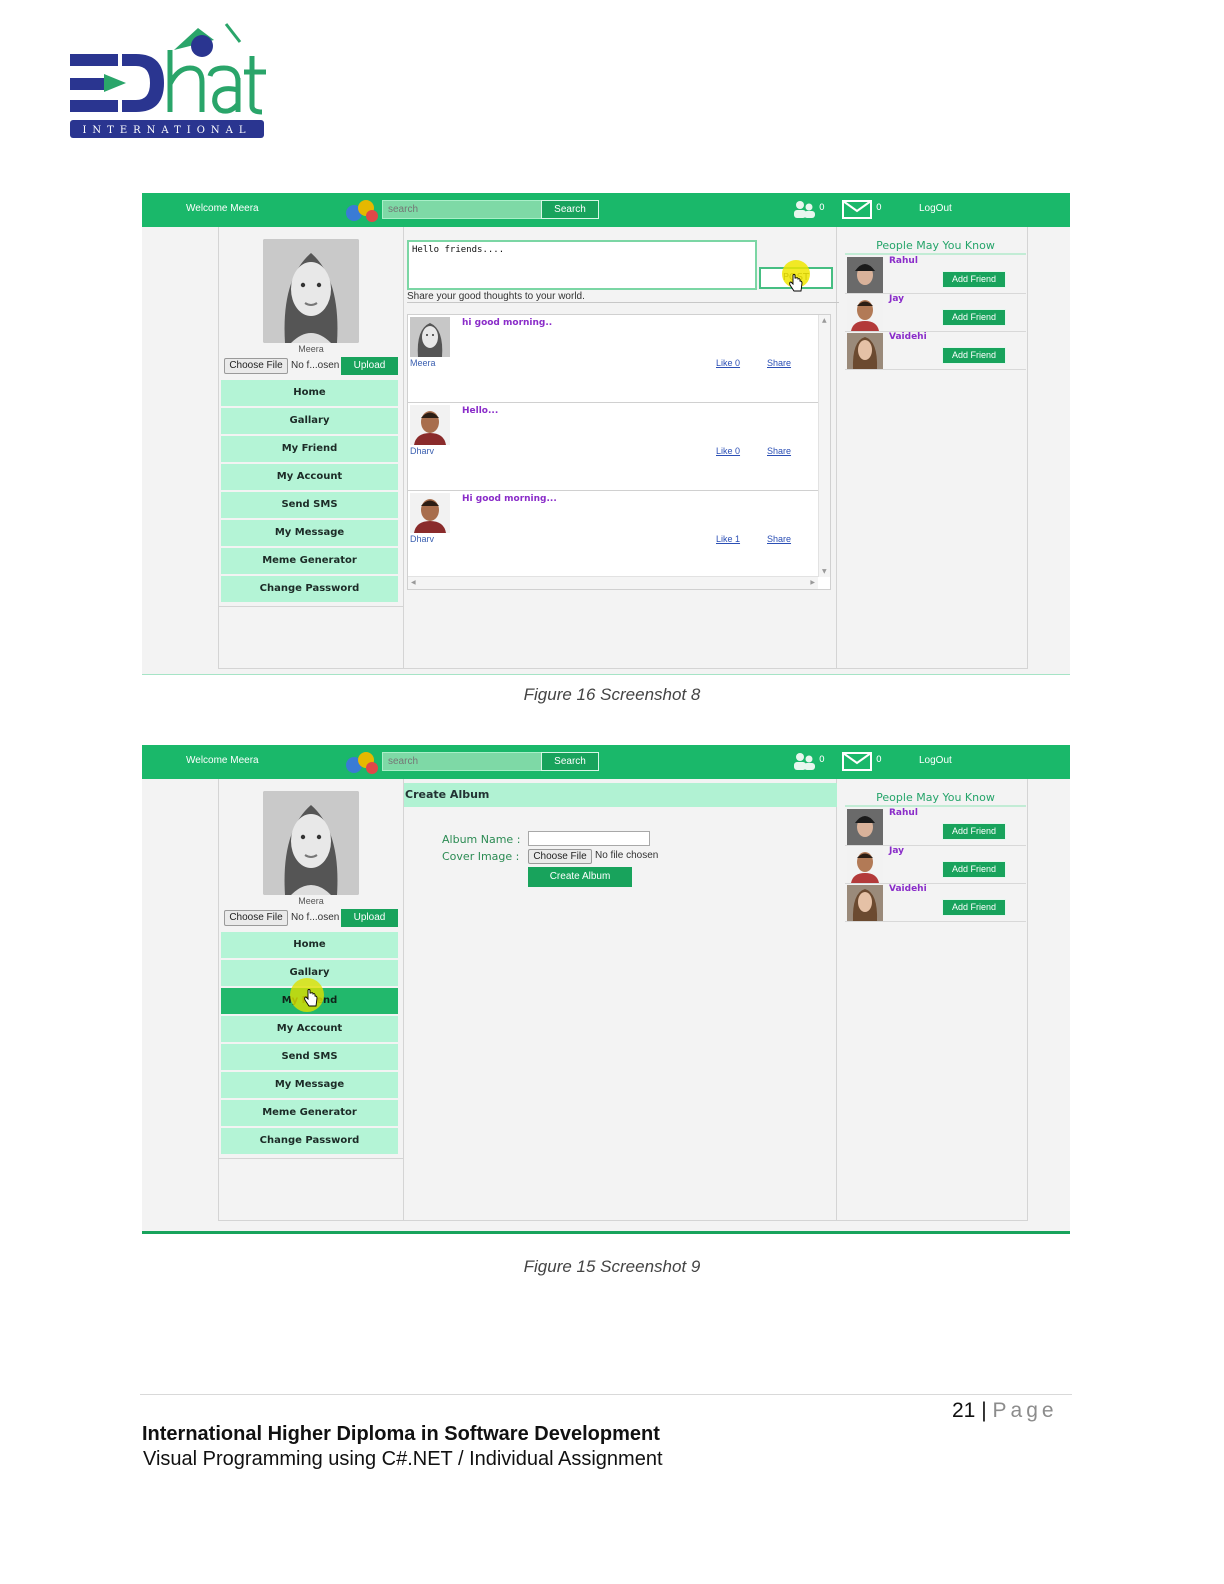 This screenshot has width=1224, height=1584. Describe the element at coordinates (620, 795) in the screenshot. I see `create-album-title: Create Album` at that location.